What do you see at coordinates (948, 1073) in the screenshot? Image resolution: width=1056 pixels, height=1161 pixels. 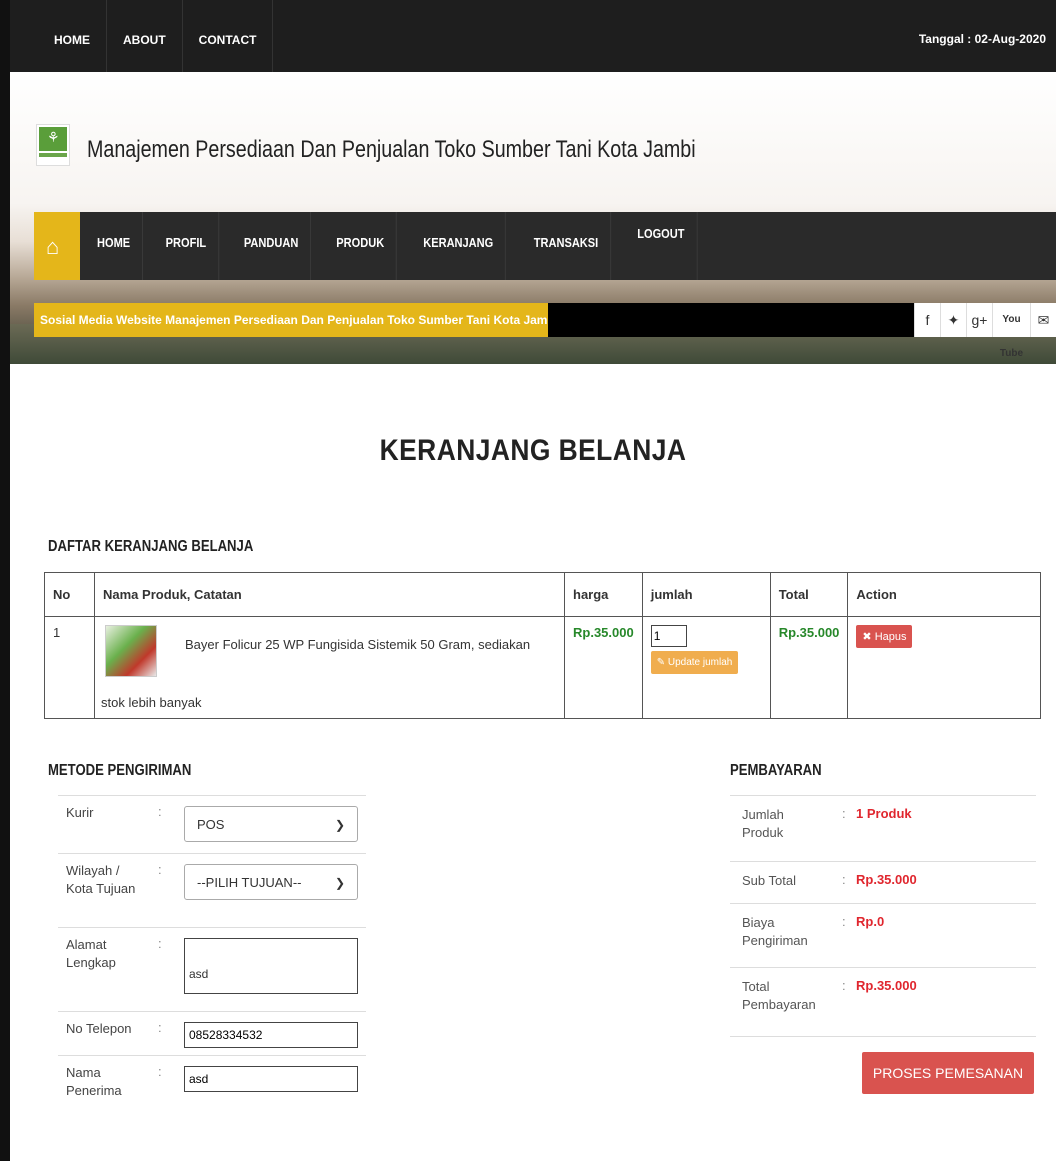 I see `process-order-button: PROSES PEMESANAN` at bounding box center [948, 1073].